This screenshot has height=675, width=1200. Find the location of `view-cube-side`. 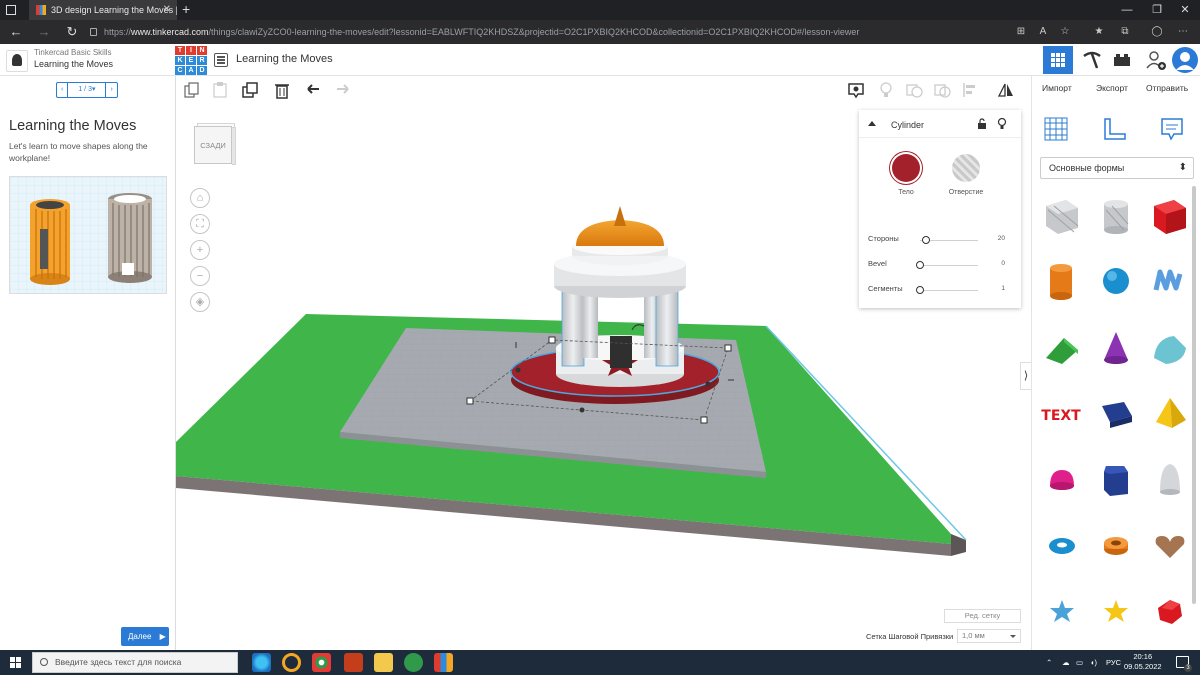

view-cube-side is located at coordinates (234, 146).